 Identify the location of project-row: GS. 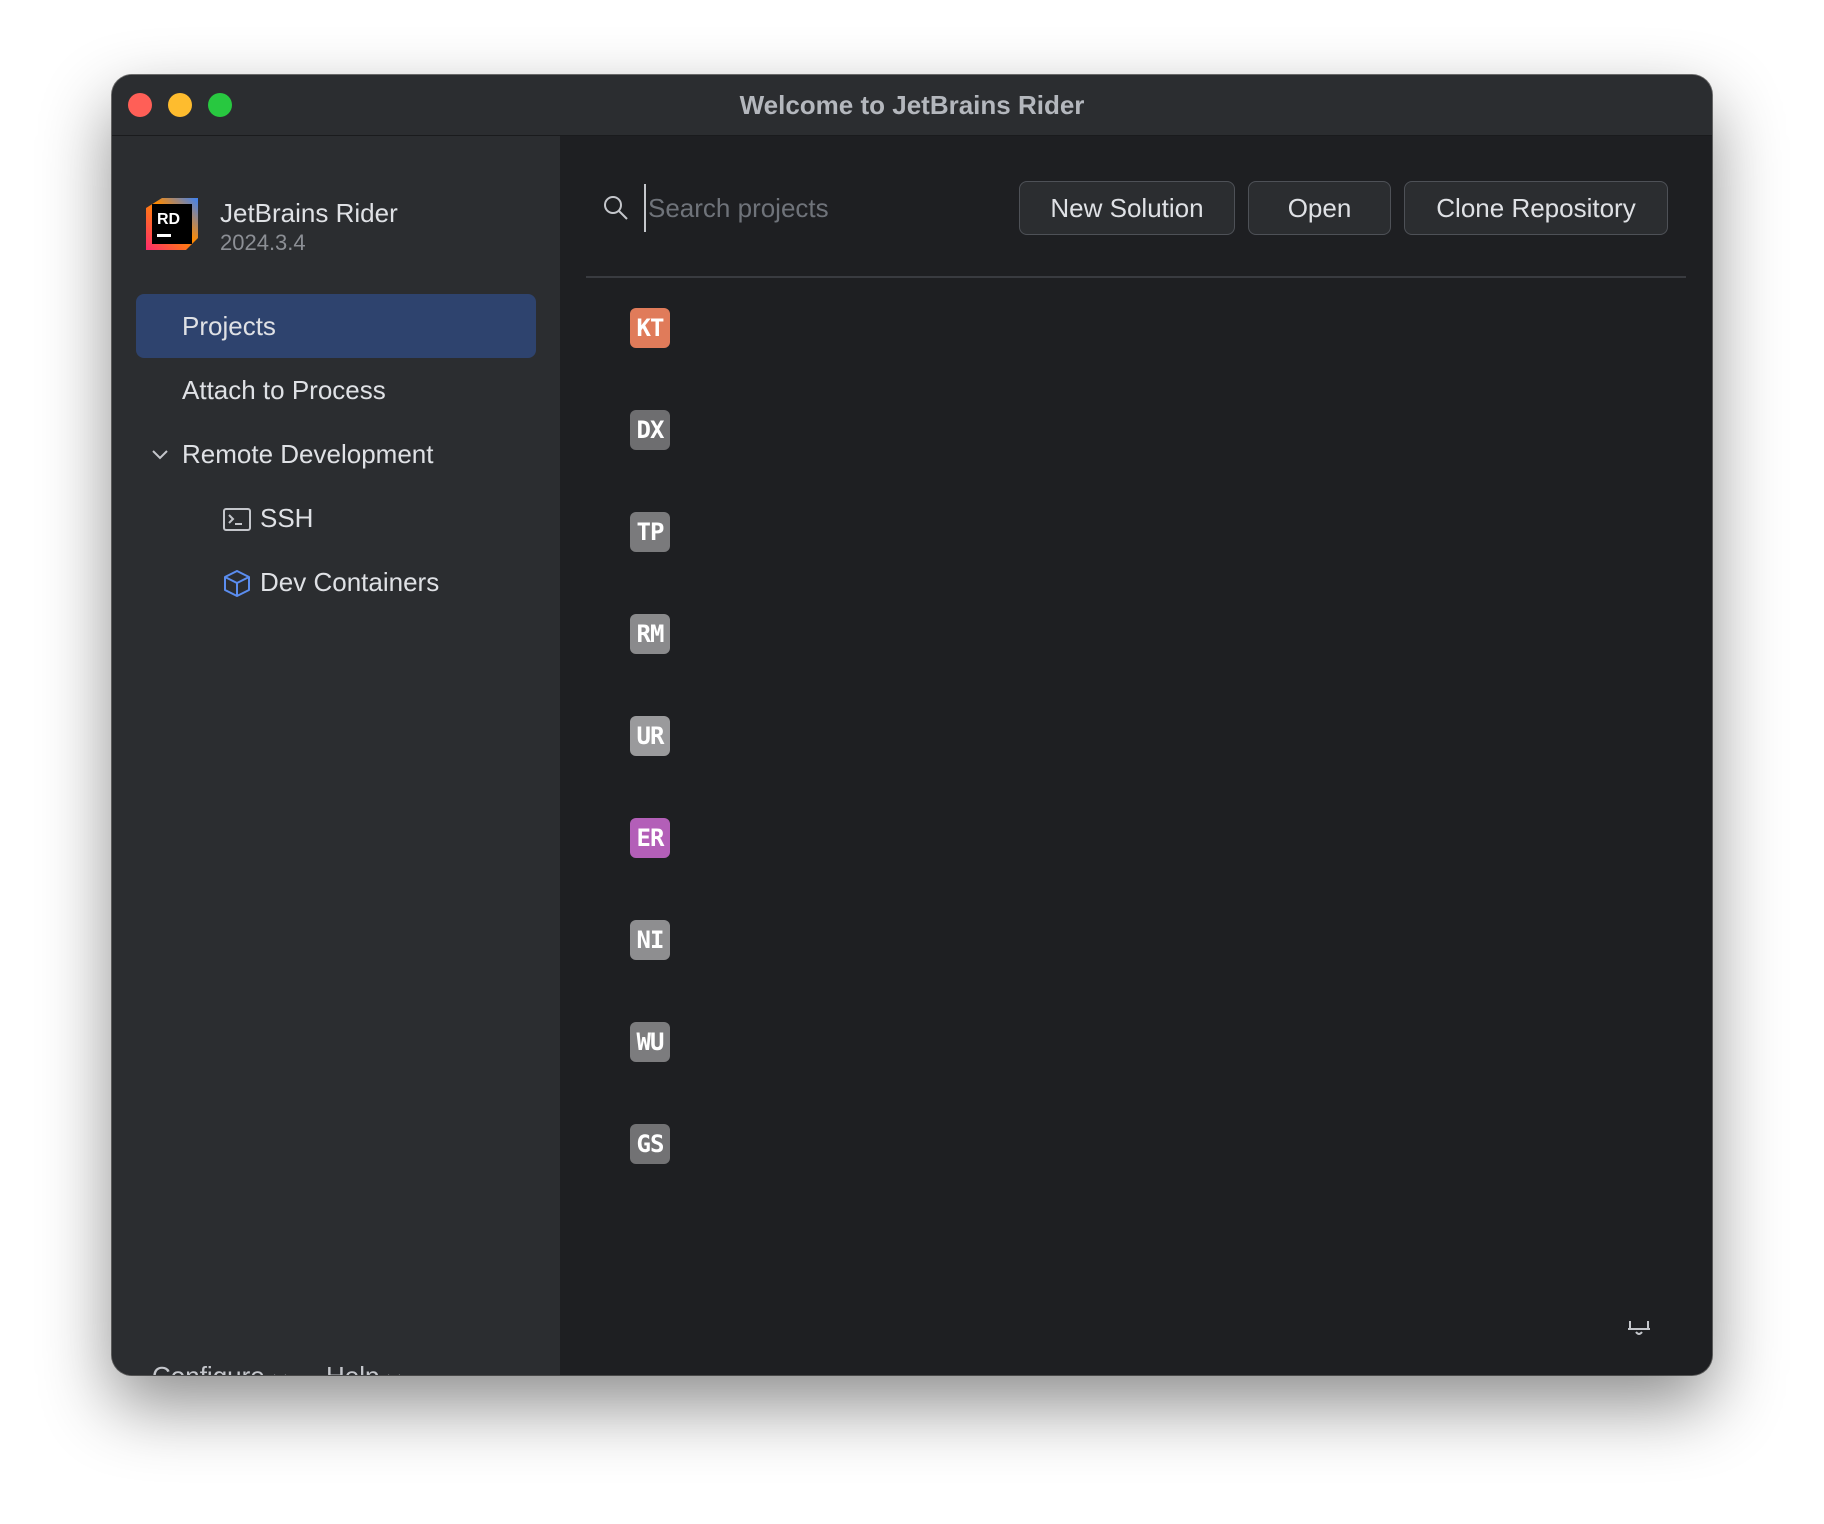
(1136, 1145).